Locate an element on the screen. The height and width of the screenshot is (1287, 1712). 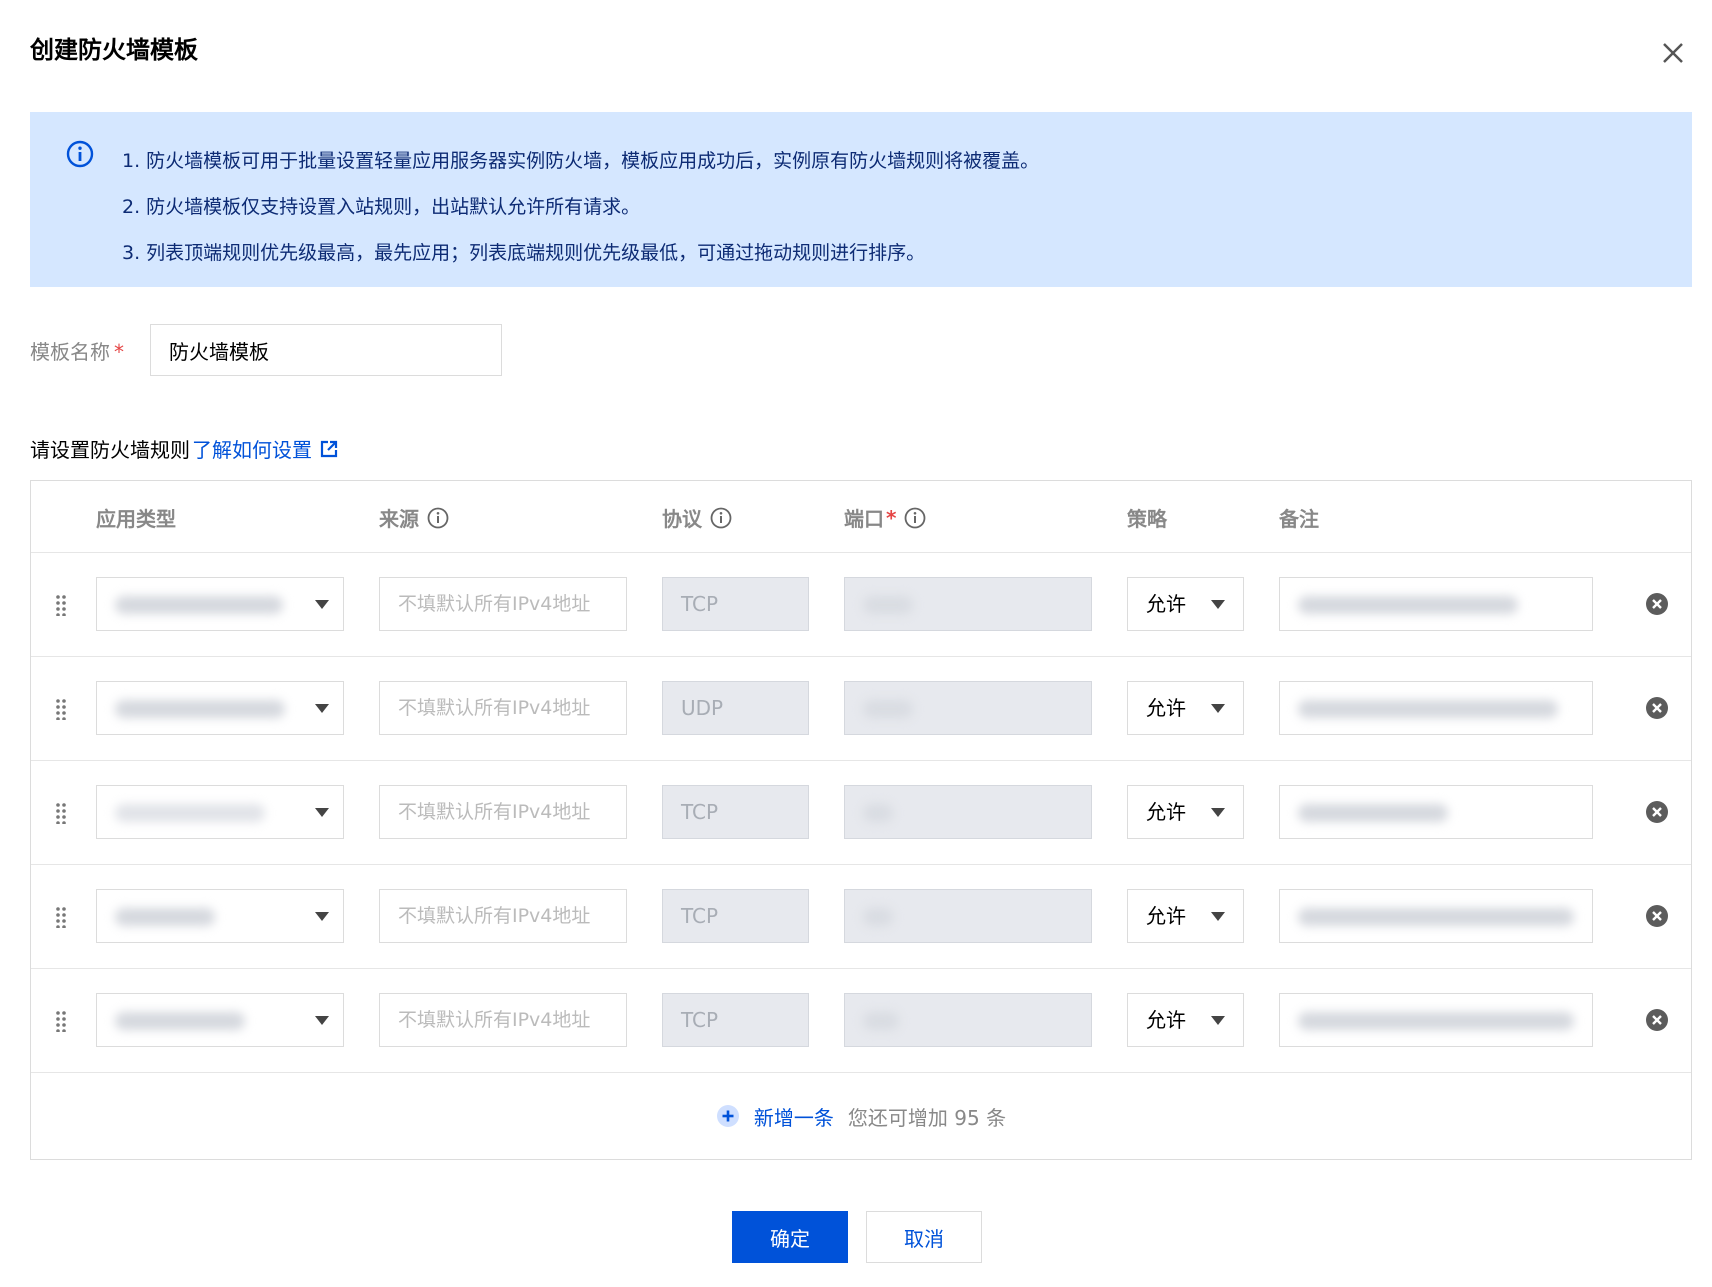
add-rule-row: 新增一条 您还可增加 95 条 is located at coordinates (861, 1116).